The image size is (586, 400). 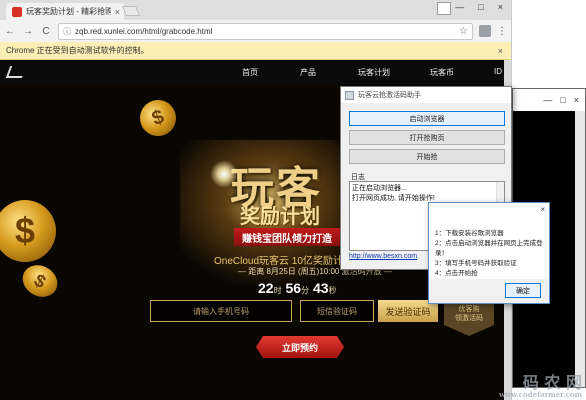 What do you see at coordinates (28, 31) in the screenshot?
I see `forward-icon: →` at bounding box center [28, 31].